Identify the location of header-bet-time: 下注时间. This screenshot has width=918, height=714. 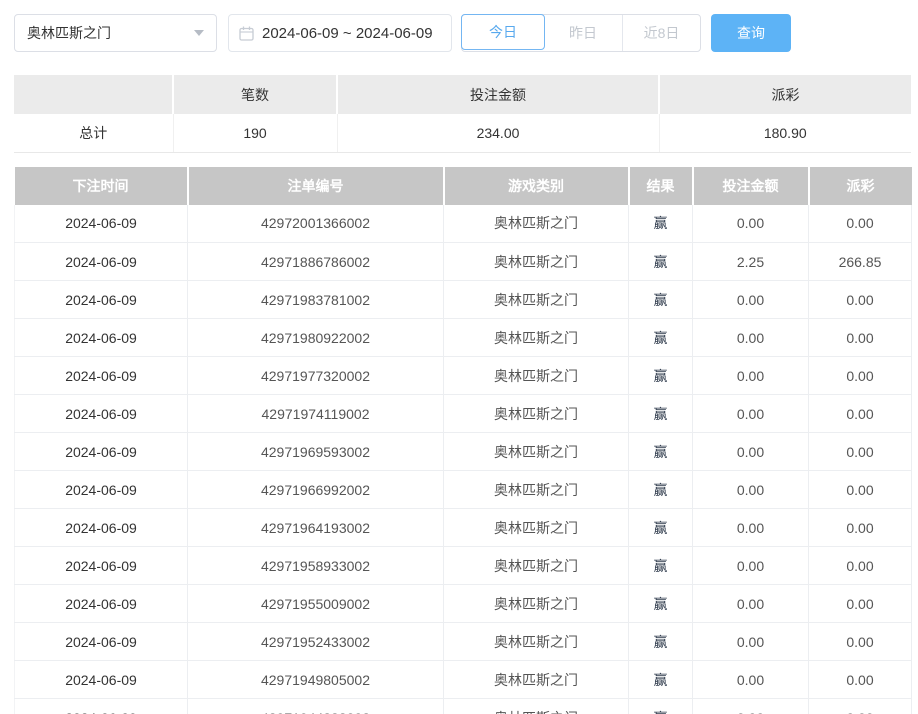
(101, 185).